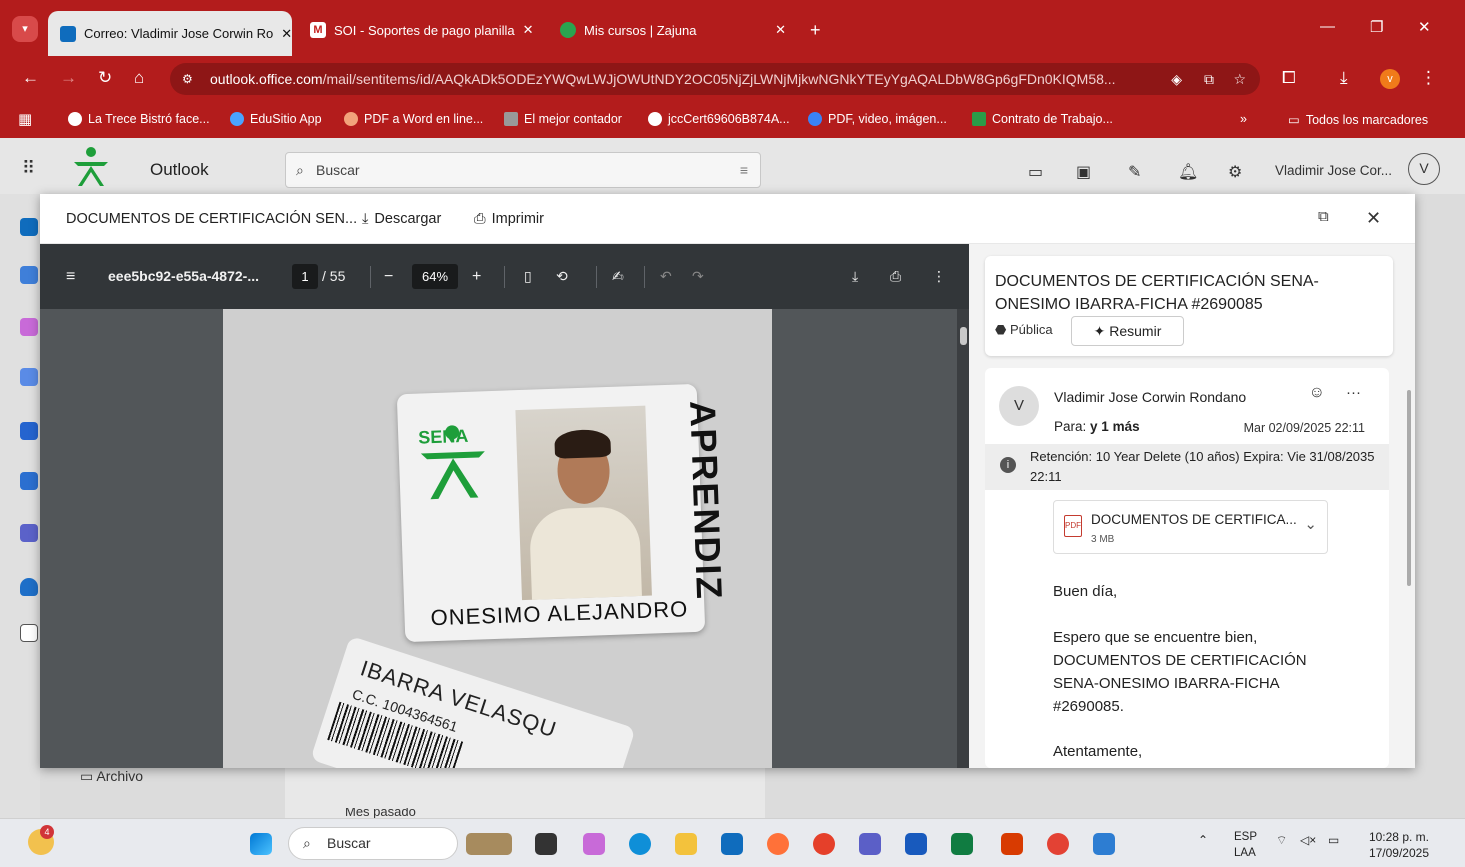 The height and width of the screenshot is (867, 1465). What do you see at coordinates (732, 844) in the screenshot?
I see `outlook-taskbar-icon` at bounding box center [732, 844].